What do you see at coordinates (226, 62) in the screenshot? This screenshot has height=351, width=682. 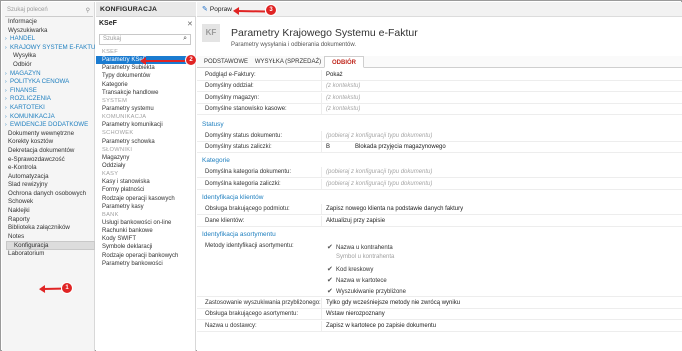 I see `tab-podstawowe: PODSTAWOWE` at bounding box center [226, 62].